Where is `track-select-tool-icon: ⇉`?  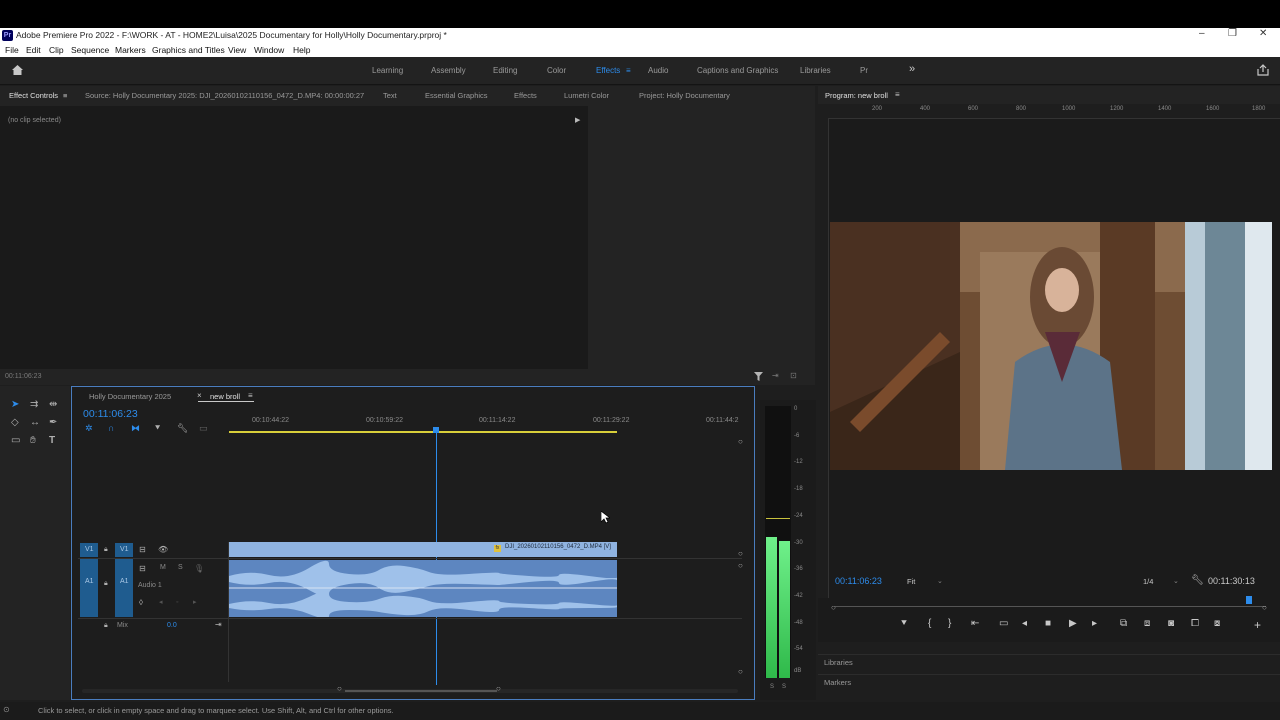 track-select-tool-icon: ⇉ is located at coordinates (34, 405).